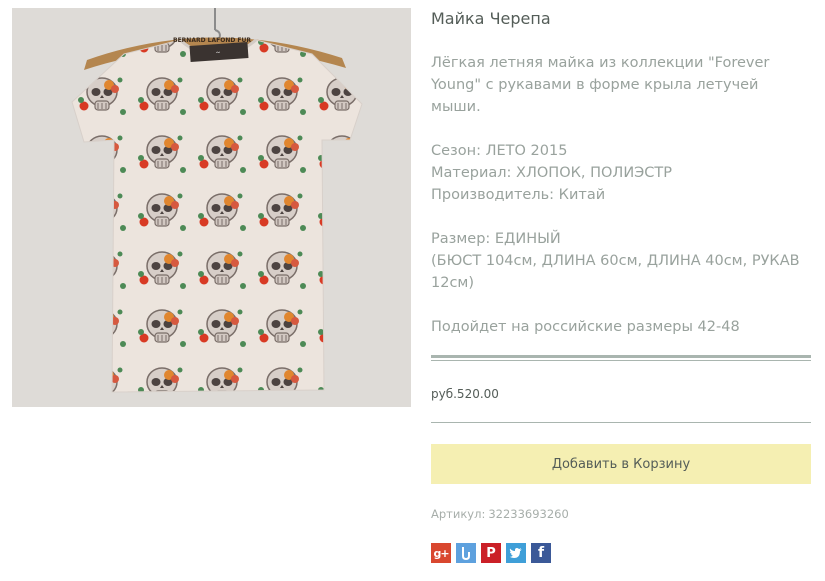 The image size is (825, 581). I want to click on twitter-icon, so click(515, 553).